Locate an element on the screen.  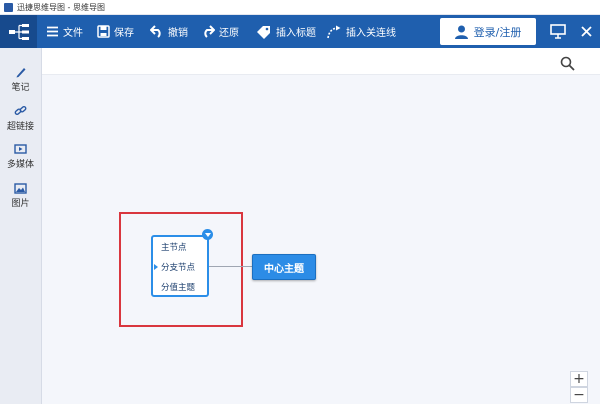
undo-button: 撤销 is located at coordinates (169, 31).